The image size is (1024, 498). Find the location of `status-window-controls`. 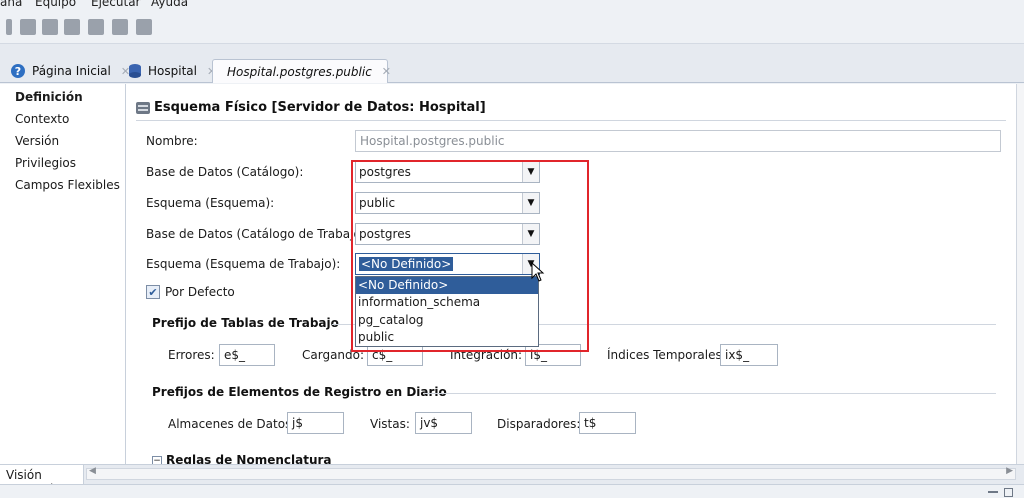

status-window-controls is located at coordinates (1003, 491).